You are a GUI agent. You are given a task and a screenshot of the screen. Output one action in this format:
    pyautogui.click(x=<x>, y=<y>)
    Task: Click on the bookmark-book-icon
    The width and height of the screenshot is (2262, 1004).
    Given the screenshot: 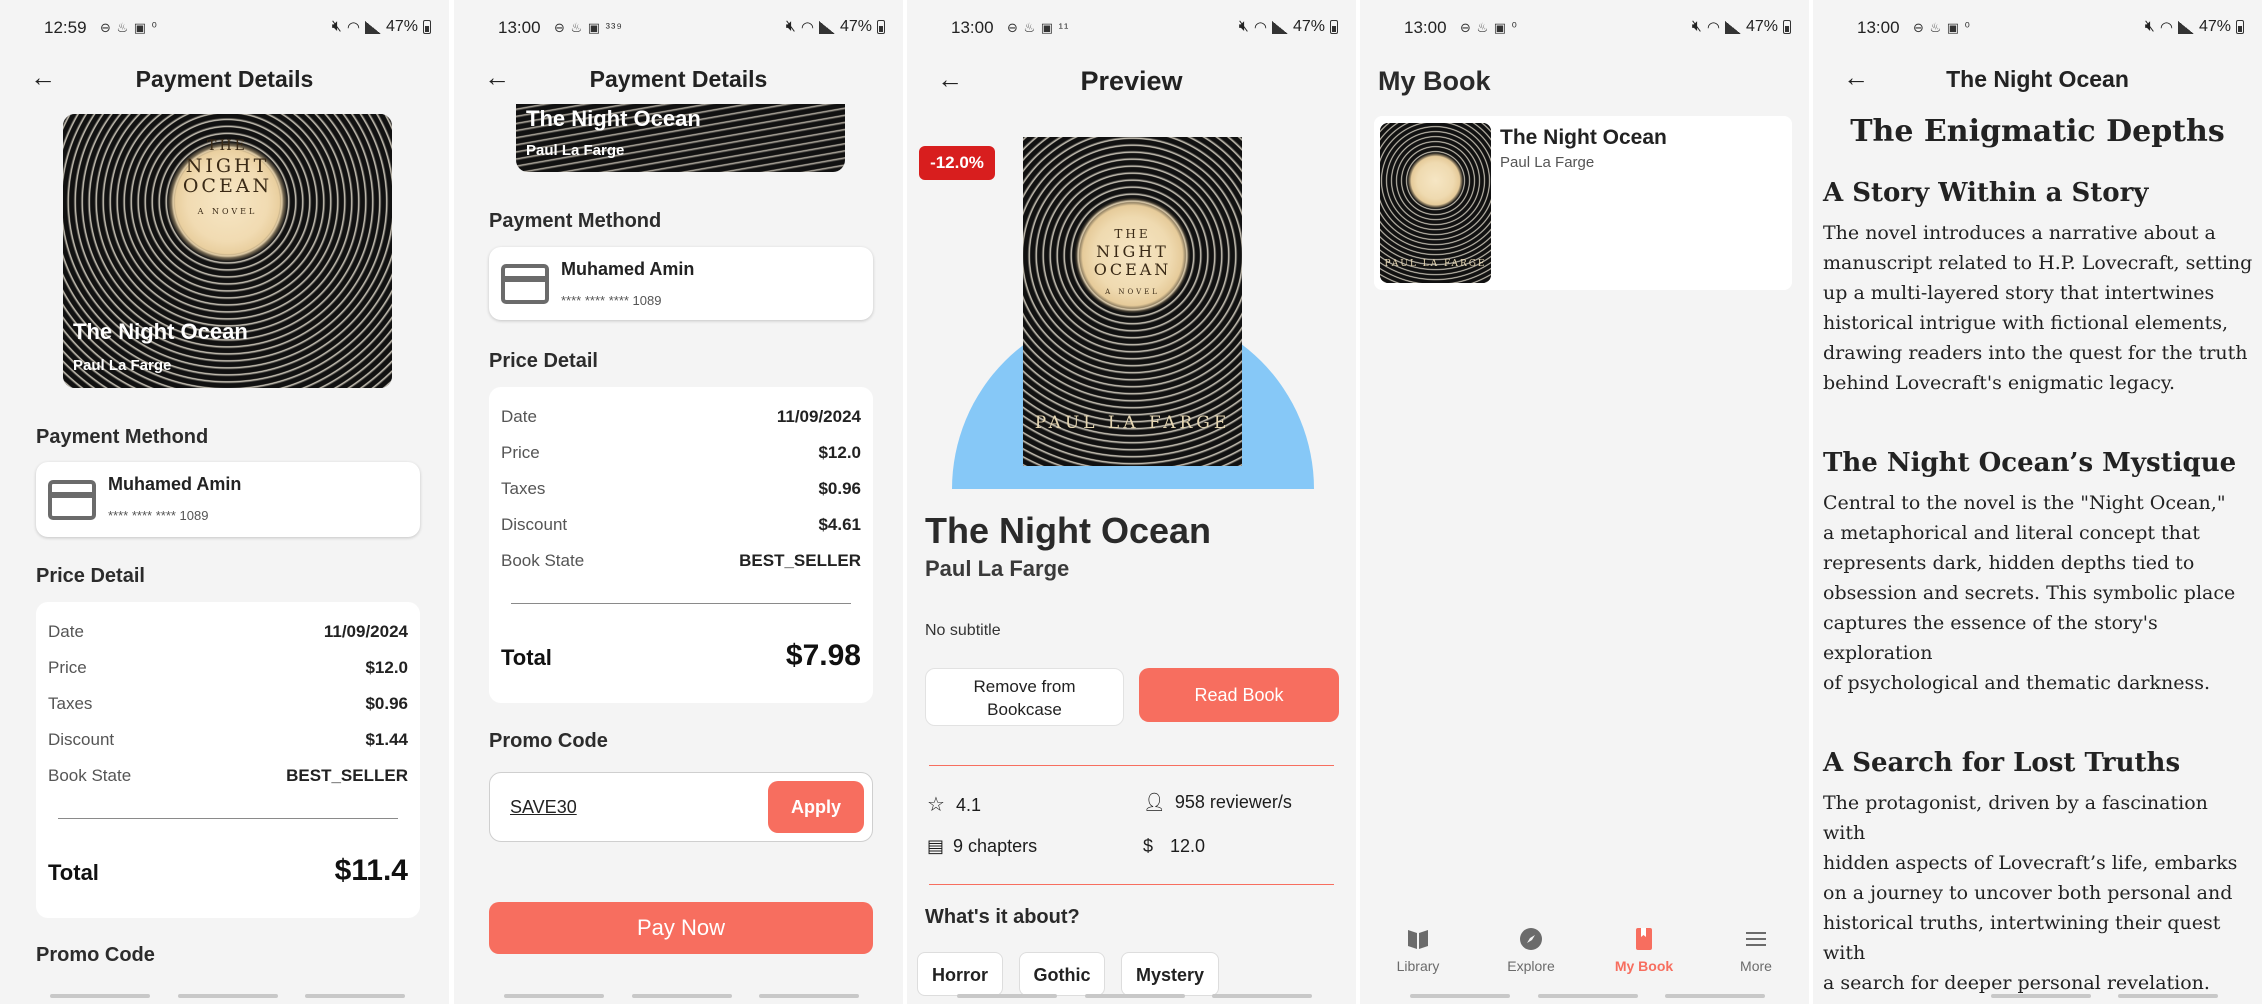 What is the action you would take?
    pyautogui.click(x=1644, y=939)
    